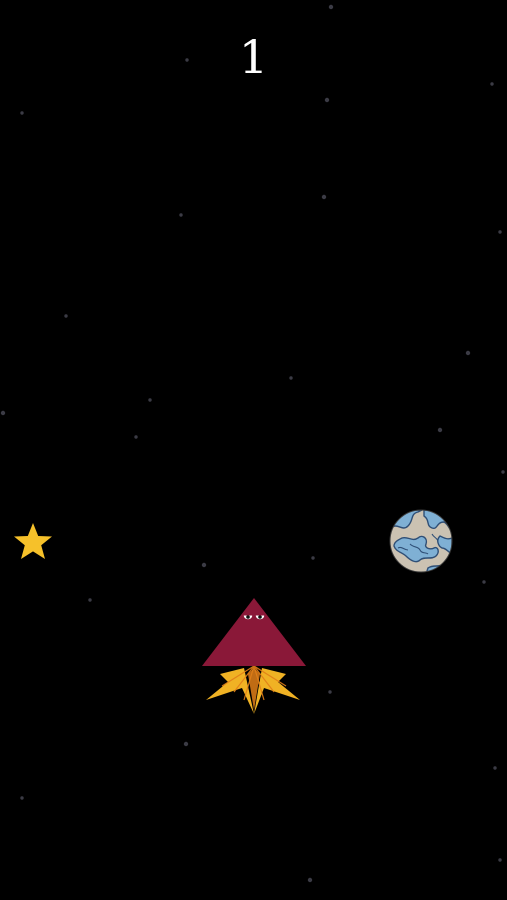  Describe the element at coordinates (421, 541) in the screenshot. I see `planet-icon` at that location.